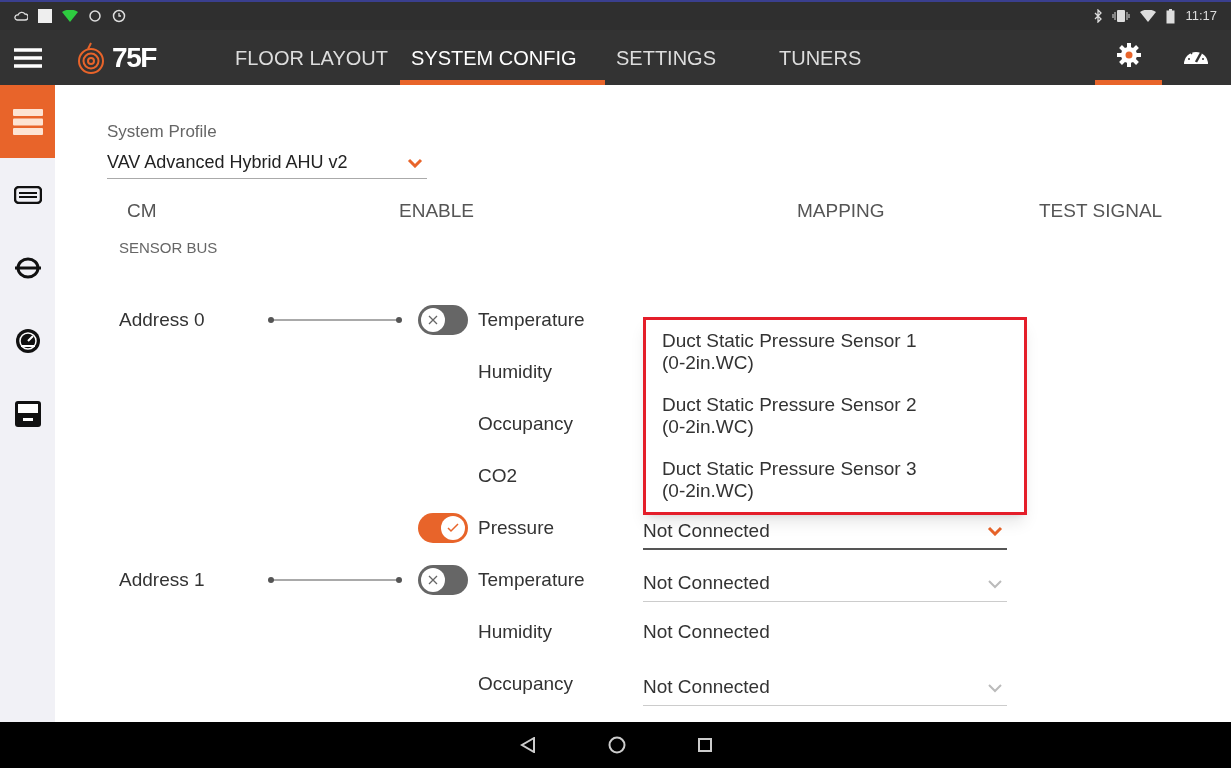 Image resolution: width=1231 pixels, height=768 pixels. I want to click on column-header: TEST SIGNAL, so click(1101, 211).